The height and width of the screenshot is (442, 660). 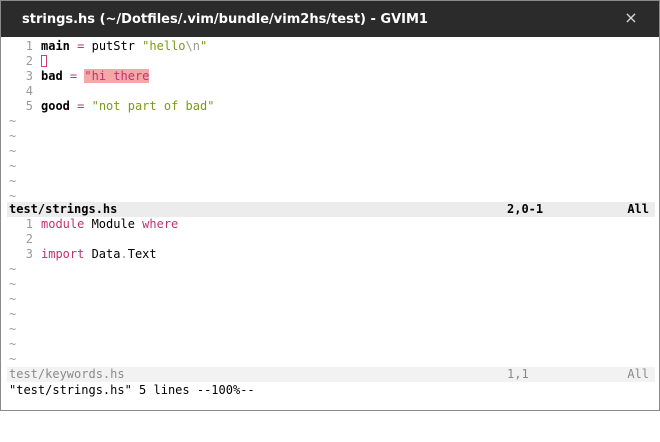 What do you see at coordinates (331, 390) in the screenshot?
I see `command-line: "test/strings.hs" 5 lines --100%--` at bounding box center [331, 390].